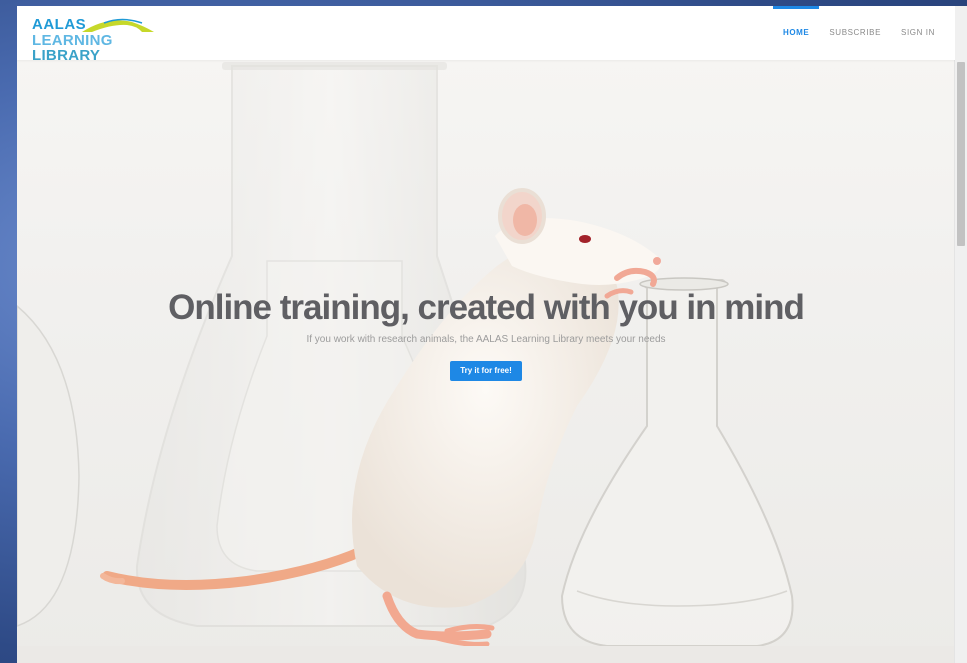 Image resolution: width=967 pixels, height=663 pixels. What do you see at coordinates (486, 371) in the screenshot?
I see `try-for-free-button: Try it for free!` at bounding box center [486, 371].